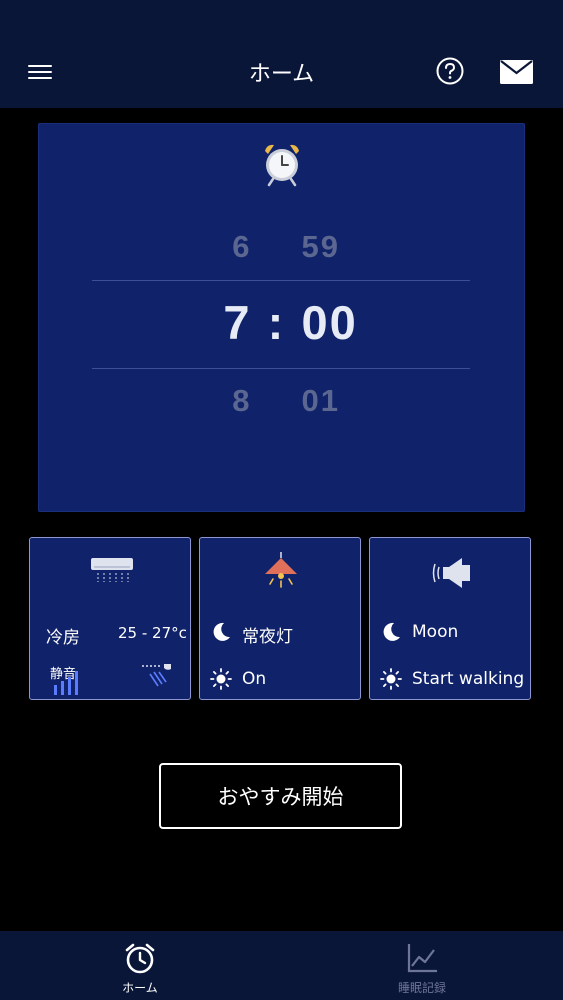 The width and height of the screenshot is (563, 1000). What do you see at coordinates (281, 368) in the screenshot?
I see `picker-divider-bottom` at bounding box center [281, 368].